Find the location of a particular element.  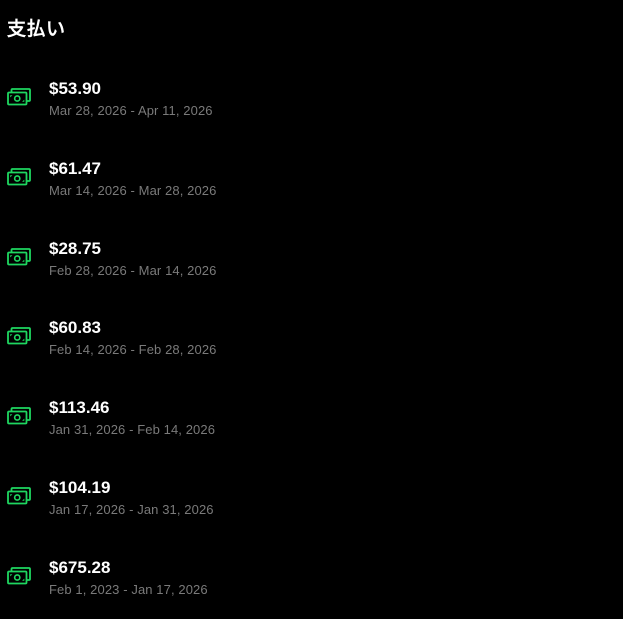

payment-period: Feb 1, 2023 - Jan 17, 2026 is located at coordinates (128, 589).